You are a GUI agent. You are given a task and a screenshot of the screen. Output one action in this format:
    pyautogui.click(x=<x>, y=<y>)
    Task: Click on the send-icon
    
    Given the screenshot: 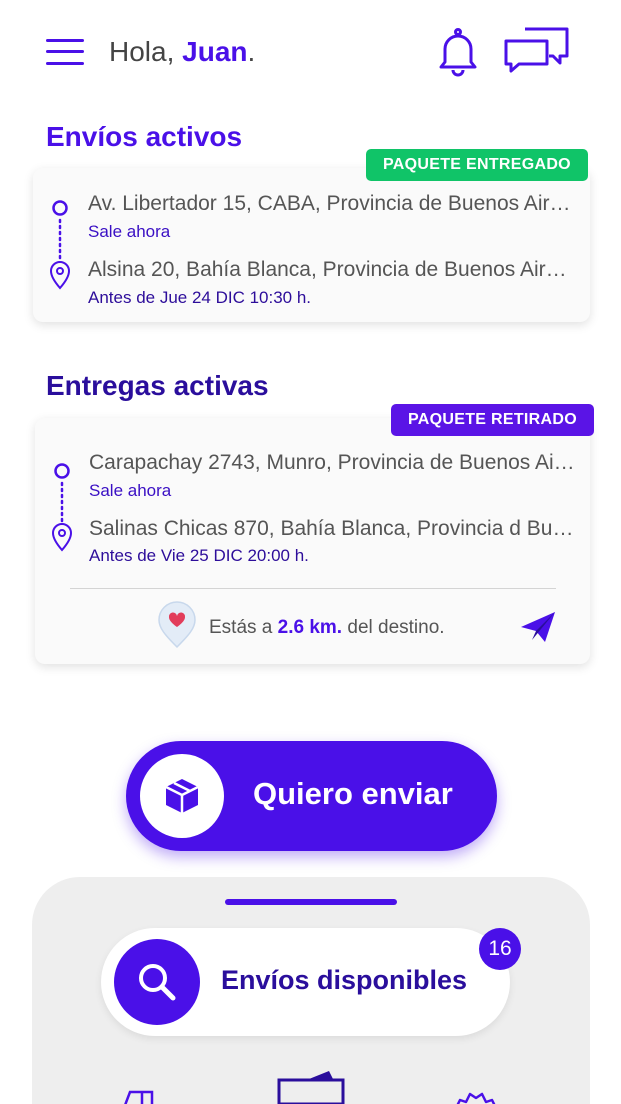 What is the action you would take?
    pyautogui.click(x=538, y=627)
    